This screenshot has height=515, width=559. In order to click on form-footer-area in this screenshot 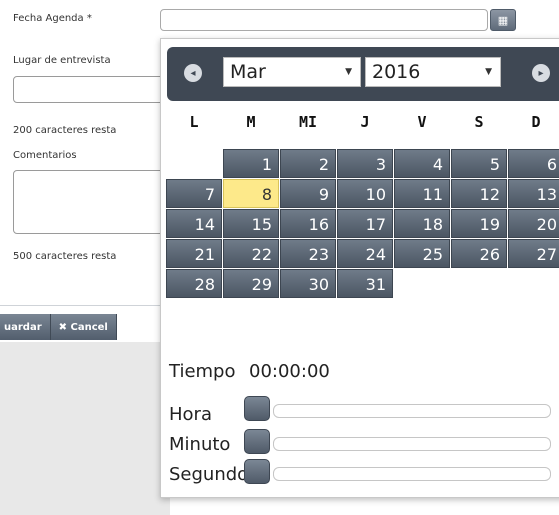, I will do `click(85, 428)`.